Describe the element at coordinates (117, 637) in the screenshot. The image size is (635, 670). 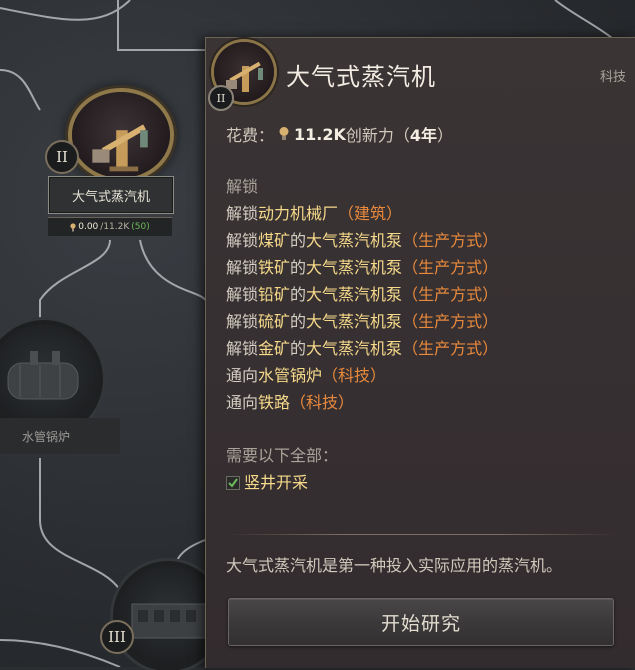
I see `tier-badge-iii: III` at that location.